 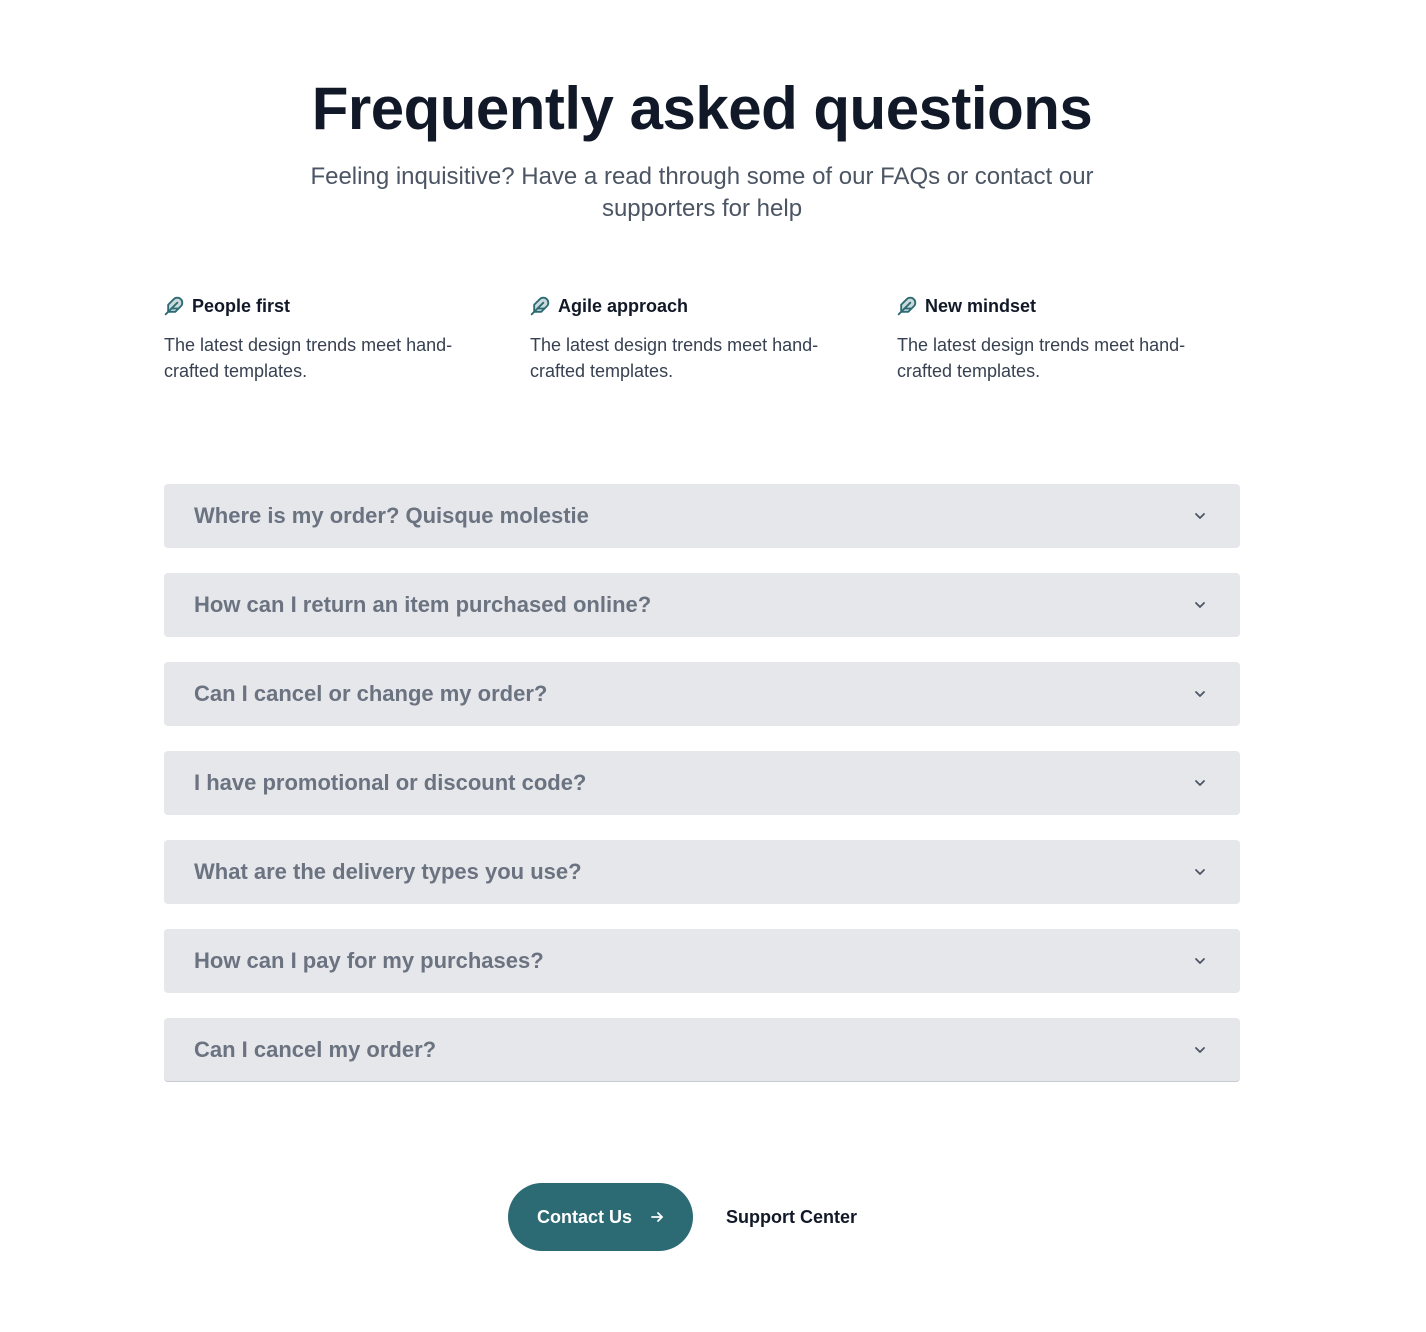 I want to click on faq-item: Can I cancel or change my order?, so click(x=702, y=694).